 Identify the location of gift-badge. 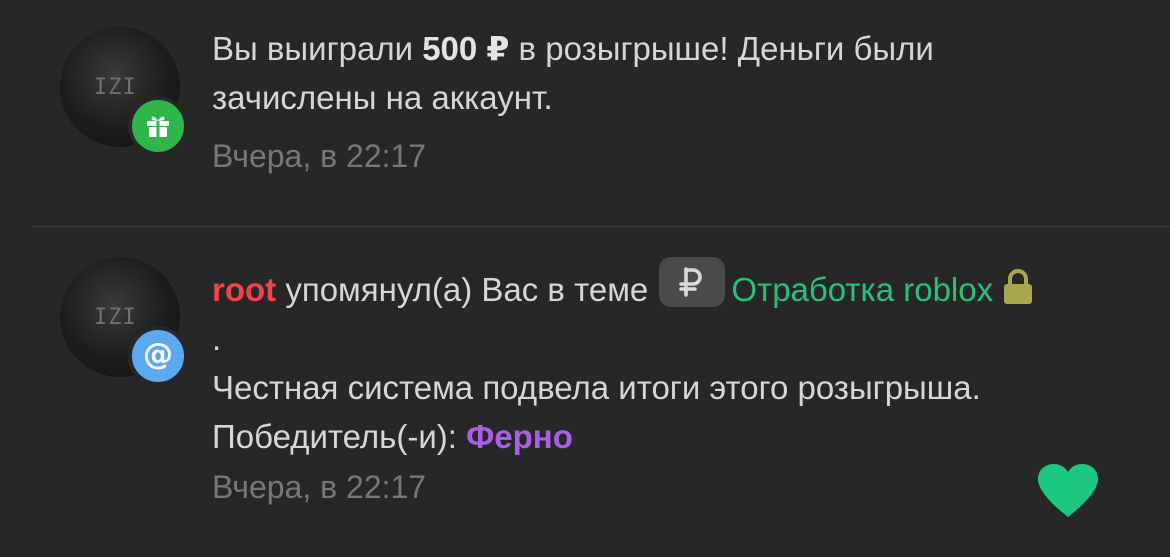
(158, 126).